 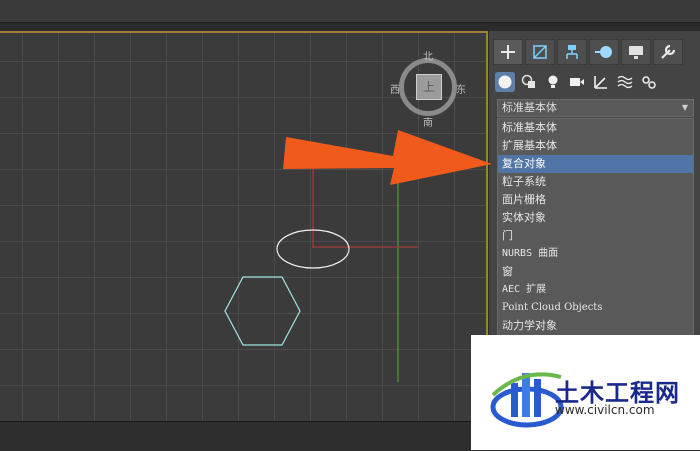 I want to click on compass-west-label: 西, so click(x=395, y=90).